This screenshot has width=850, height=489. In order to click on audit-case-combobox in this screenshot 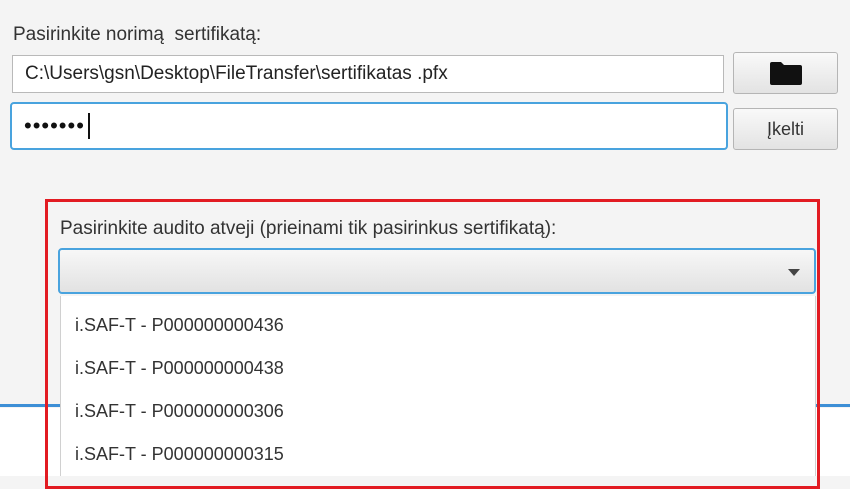, I will do `click(437, 271)`.